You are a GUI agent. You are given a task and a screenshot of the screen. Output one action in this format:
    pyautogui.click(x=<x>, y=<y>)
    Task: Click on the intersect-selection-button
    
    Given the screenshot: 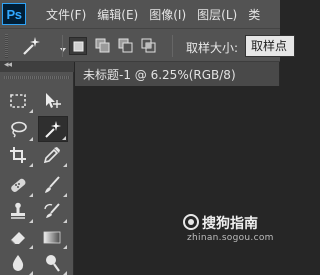 What is the action you would take?
    pyautogui.click(x=149, y=46)
    